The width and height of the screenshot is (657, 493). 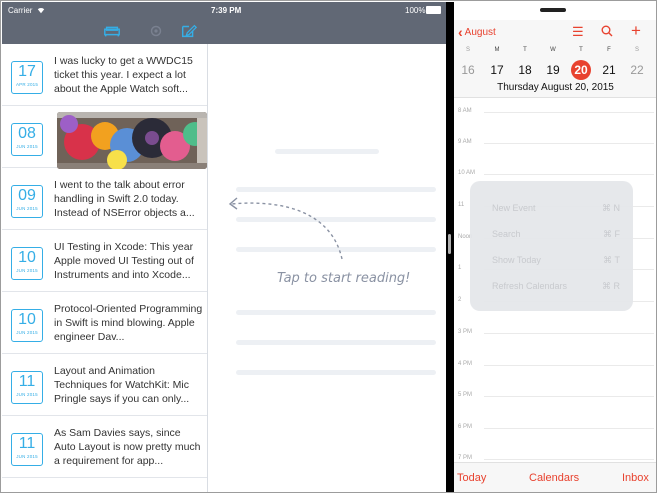 What do you see at coordinates (637, 70) in the screenshot?
I see `day-cell: 22` at bounding box center [637, 70].